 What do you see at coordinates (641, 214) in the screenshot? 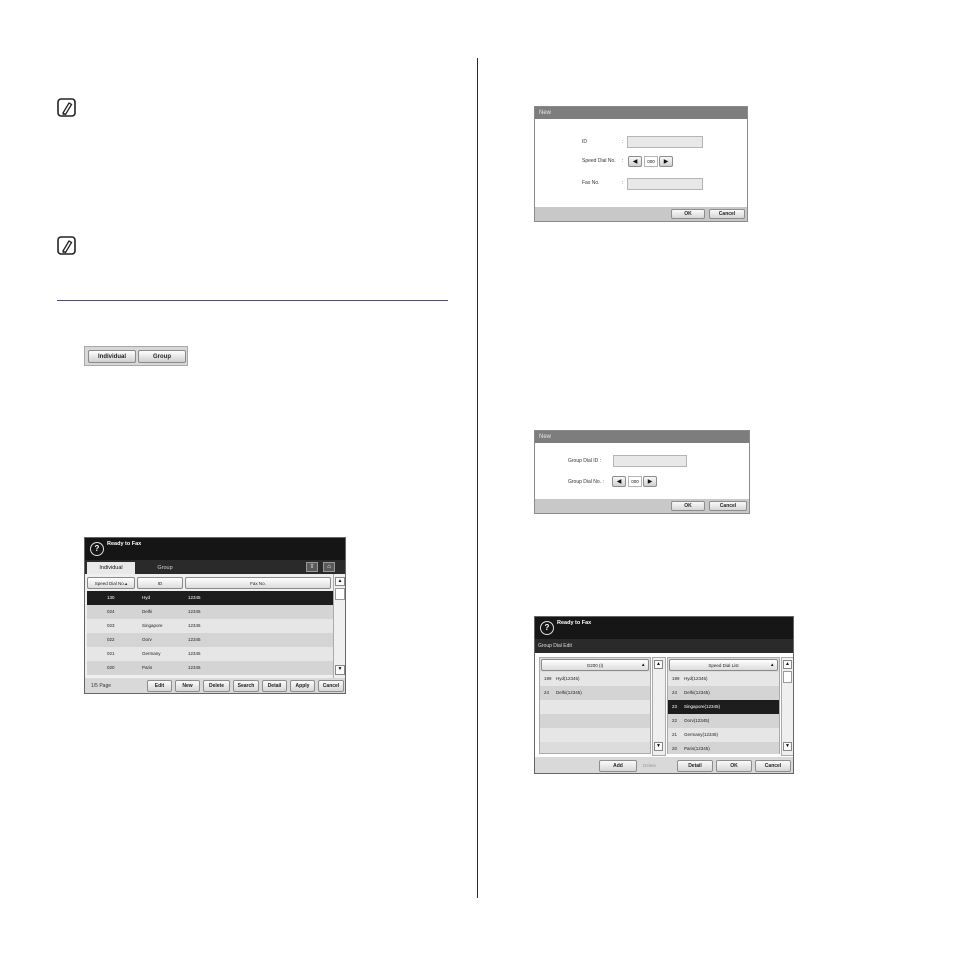
I see `dialog-footer: OK Cancel` at bounding box center [641, 214].